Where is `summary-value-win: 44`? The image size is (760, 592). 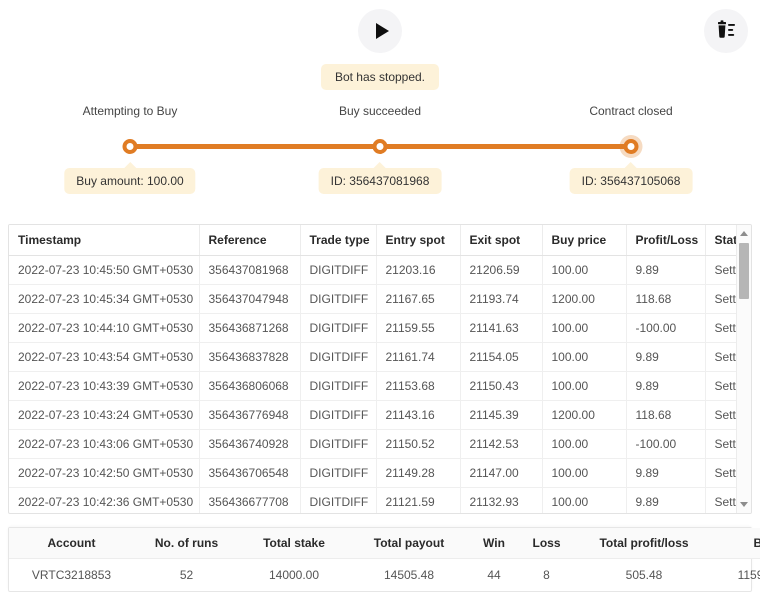 summary-value-win: 44 is located at coordinates (494, 575).